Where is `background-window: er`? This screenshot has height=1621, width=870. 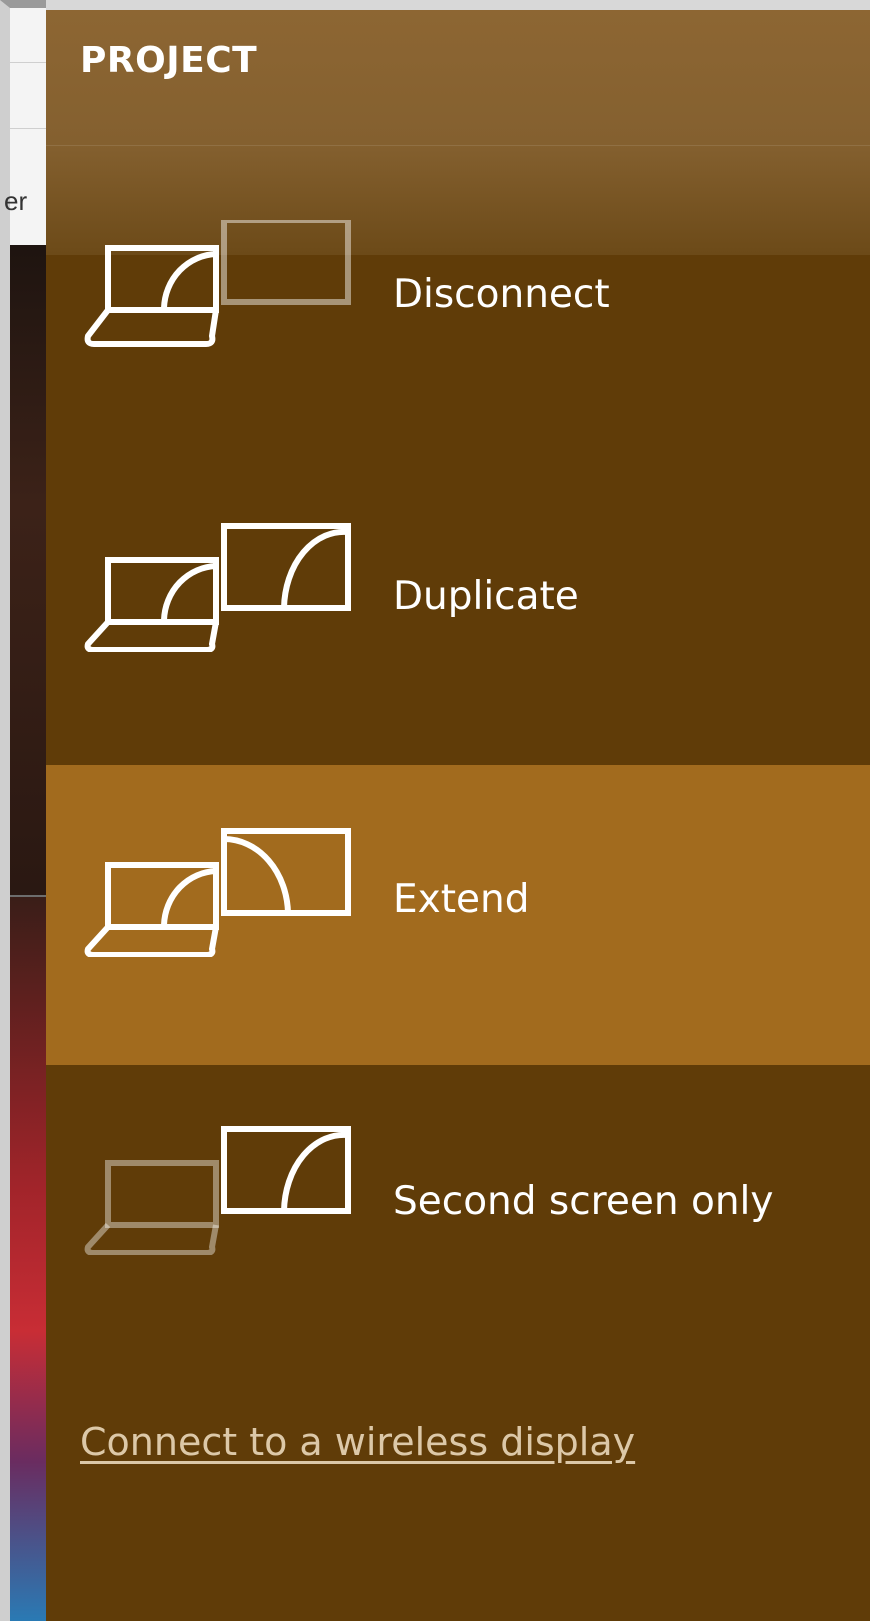 background-window: er is located at coordinates (23, 810).